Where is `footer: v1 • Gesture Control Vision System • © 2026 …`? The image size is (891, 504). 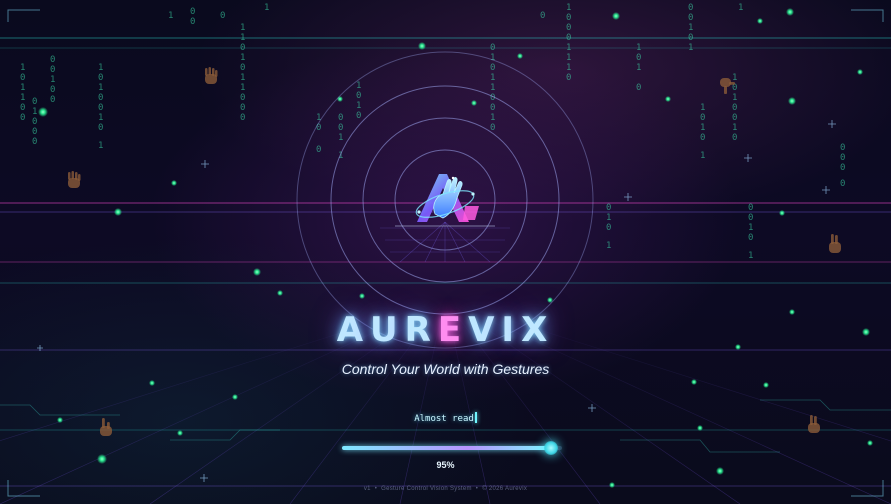 footer: v1 • Gesture Control Vision System • © 2026 … is located at coordinates (445, 489).